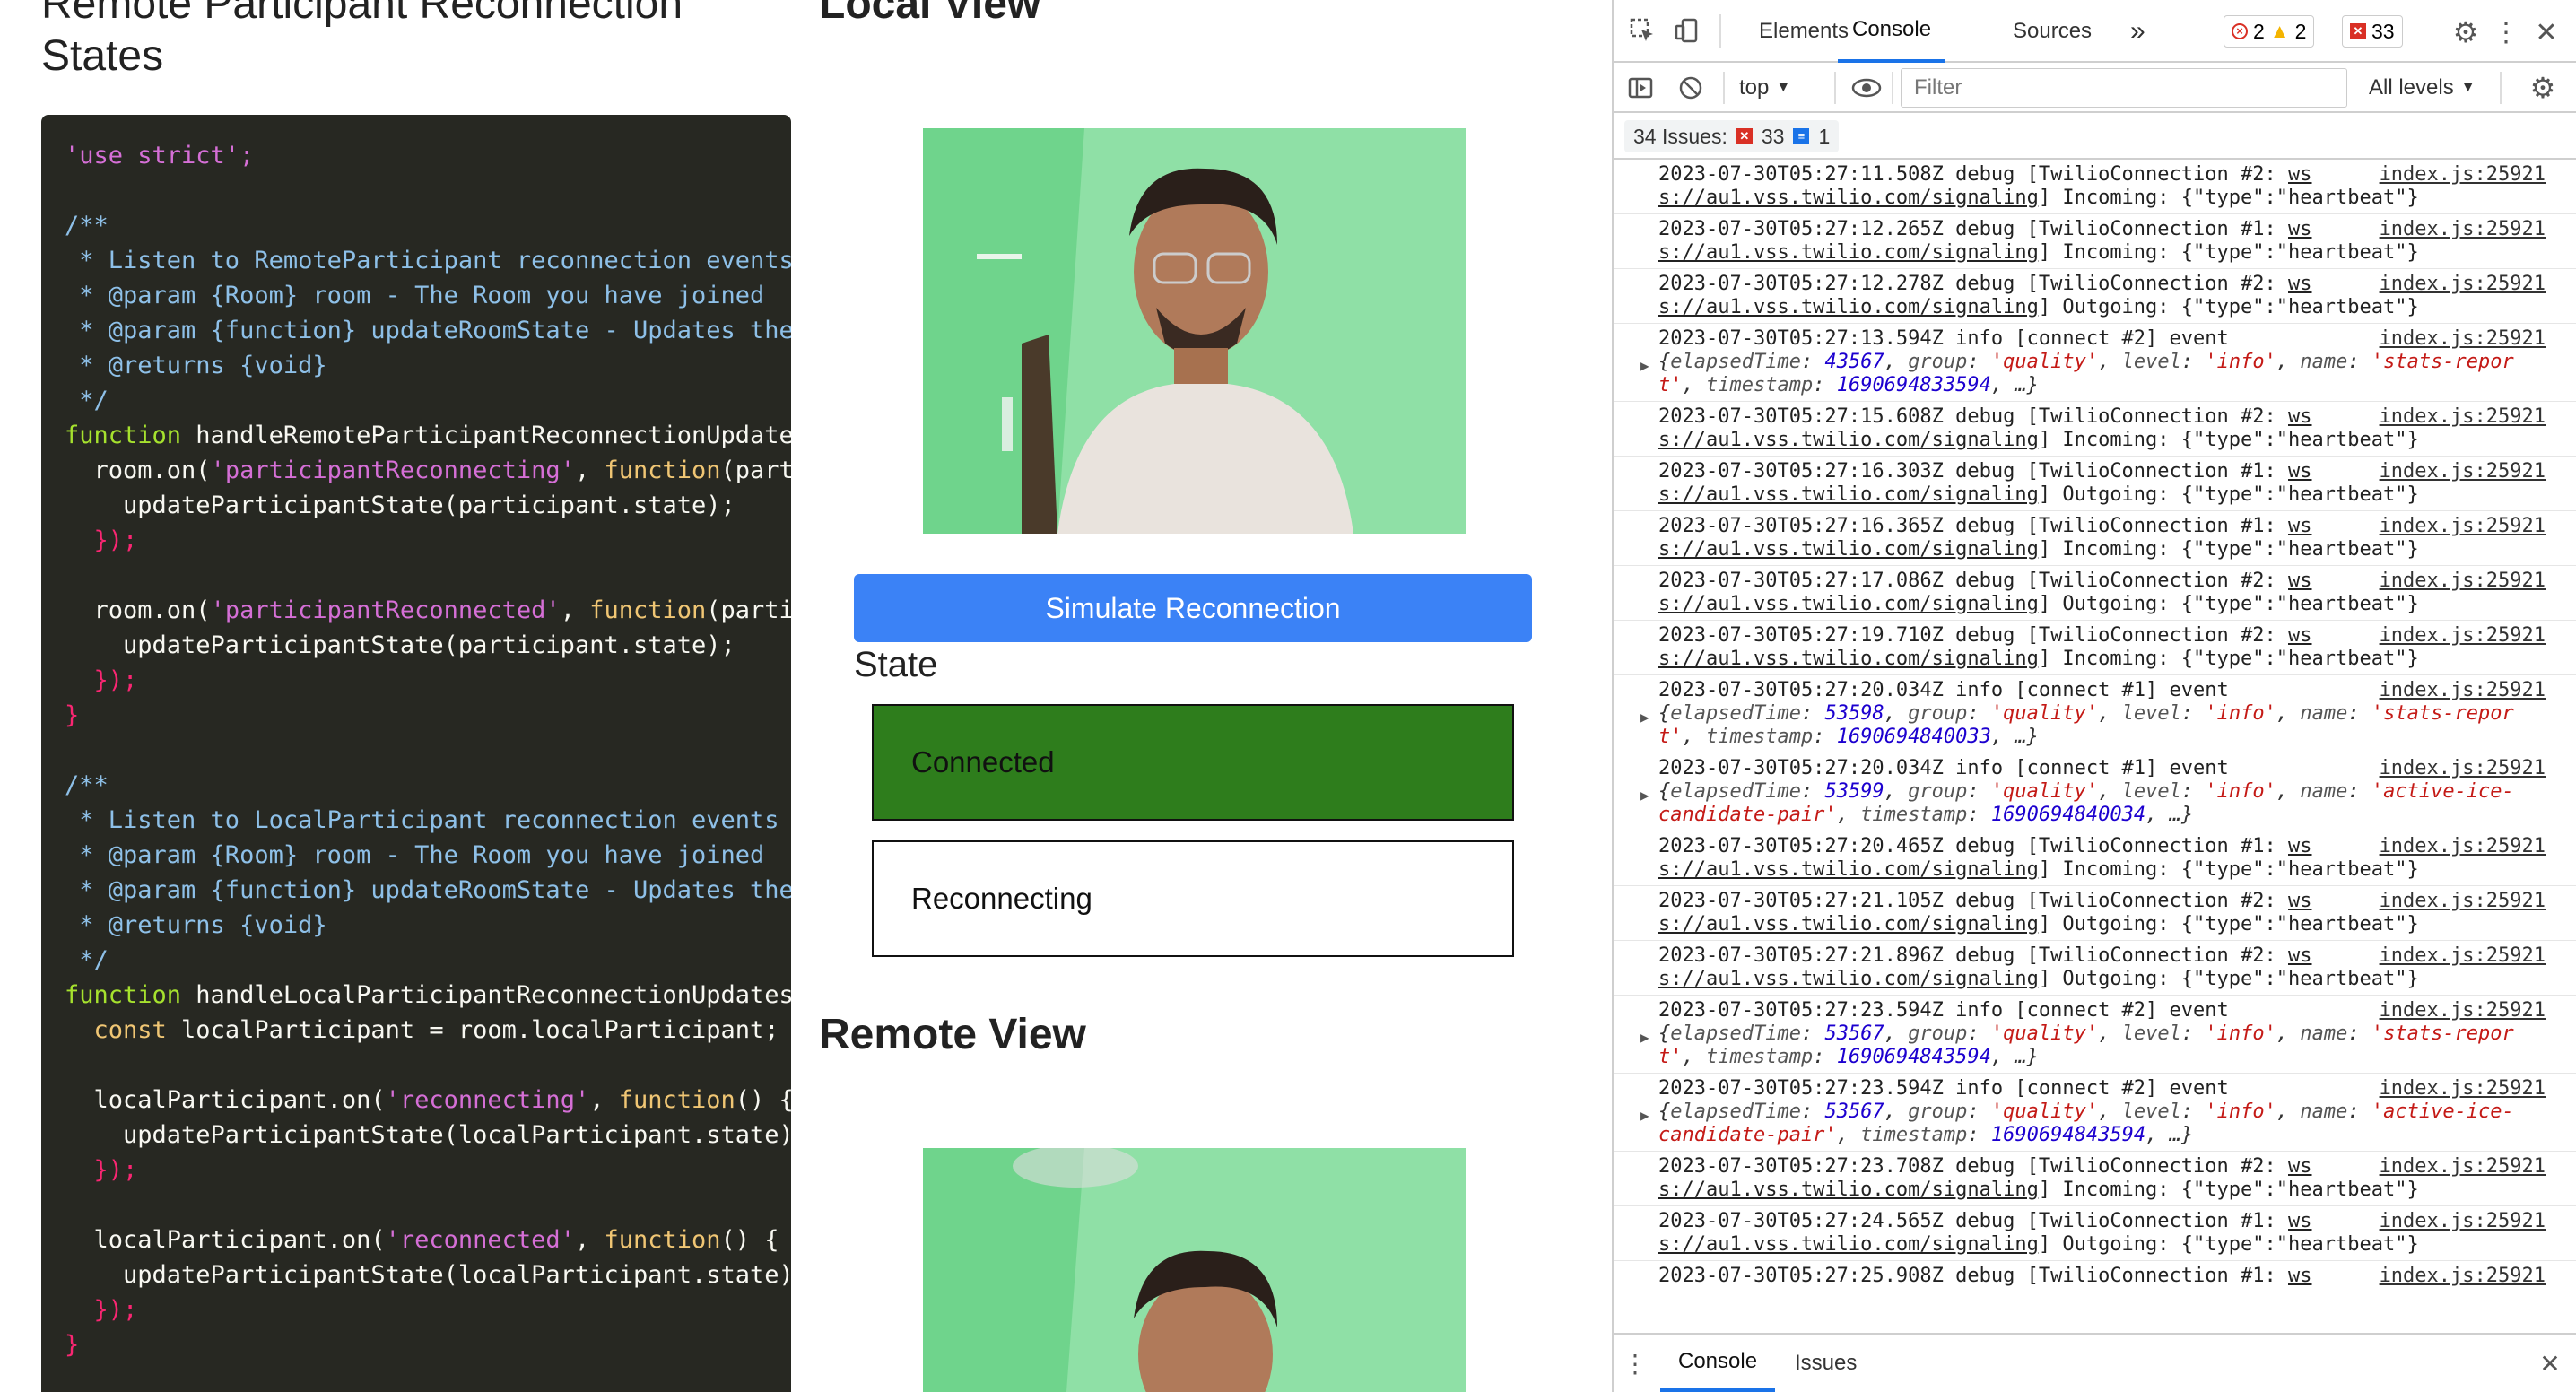 This screenshot has height=1392, width=2576. I want to click on sidebar-icon, so click(1640, 88).